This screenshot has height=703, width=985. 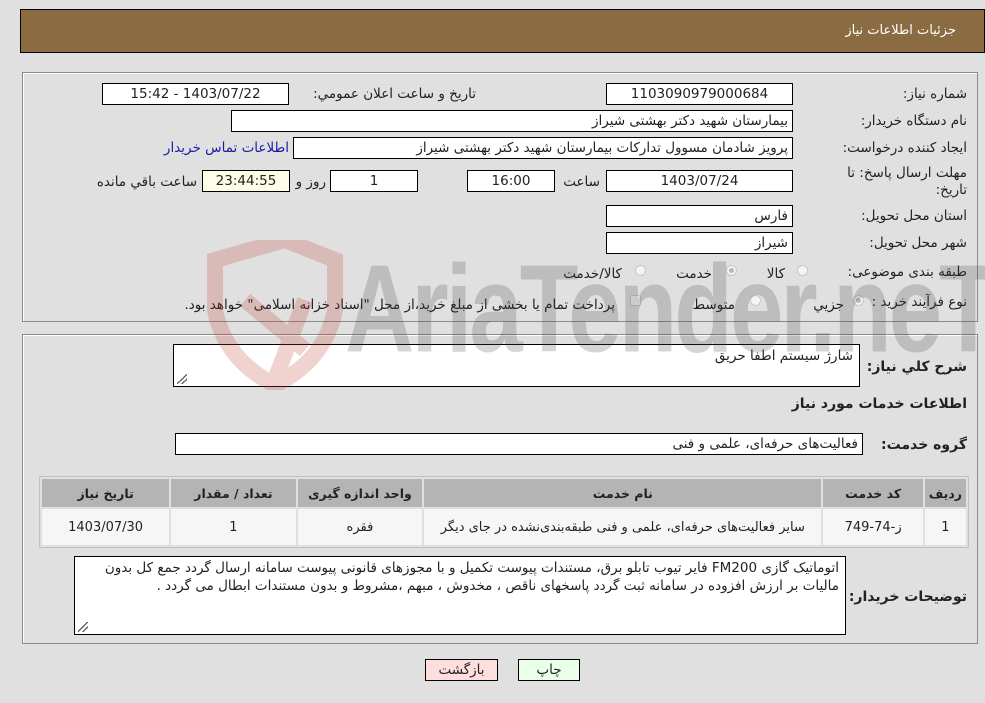 I want to click on need-number-field: 1103090979000684, so click(x=699, y=94).